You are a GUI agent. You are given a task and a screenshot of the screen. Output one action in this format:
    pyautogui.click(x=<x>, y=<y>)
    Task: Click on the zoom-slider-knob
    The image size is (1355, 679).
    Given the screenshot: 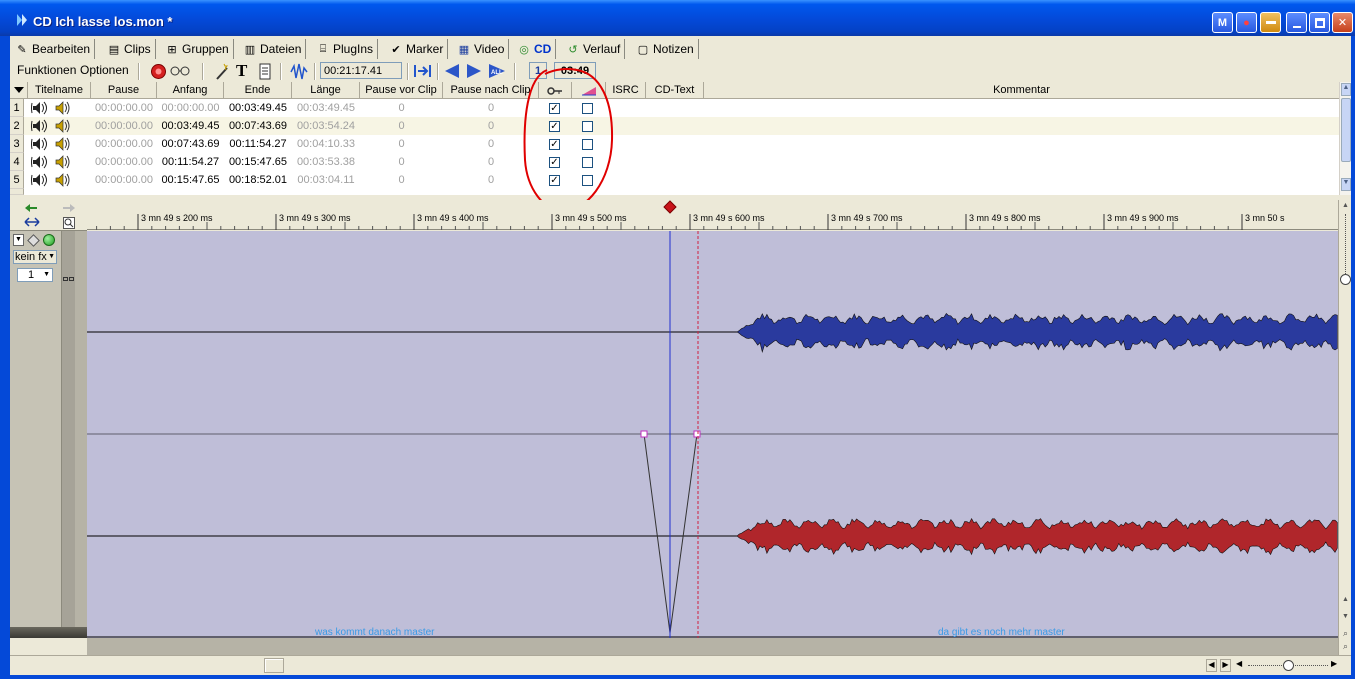 What is the action you would take?
    pyautogui.click(x=1288, y=665)
    